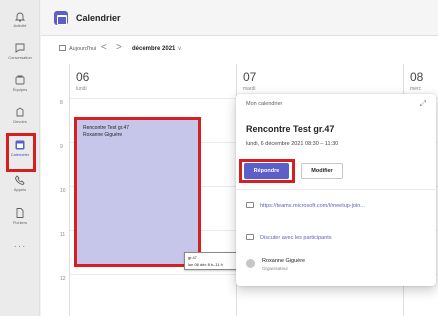 Image resolution: width=438 pixels, height=316 pixels. Describe the element at coordinates (249, 89) in the screenshot. I see `day-name: mardi` at that location.